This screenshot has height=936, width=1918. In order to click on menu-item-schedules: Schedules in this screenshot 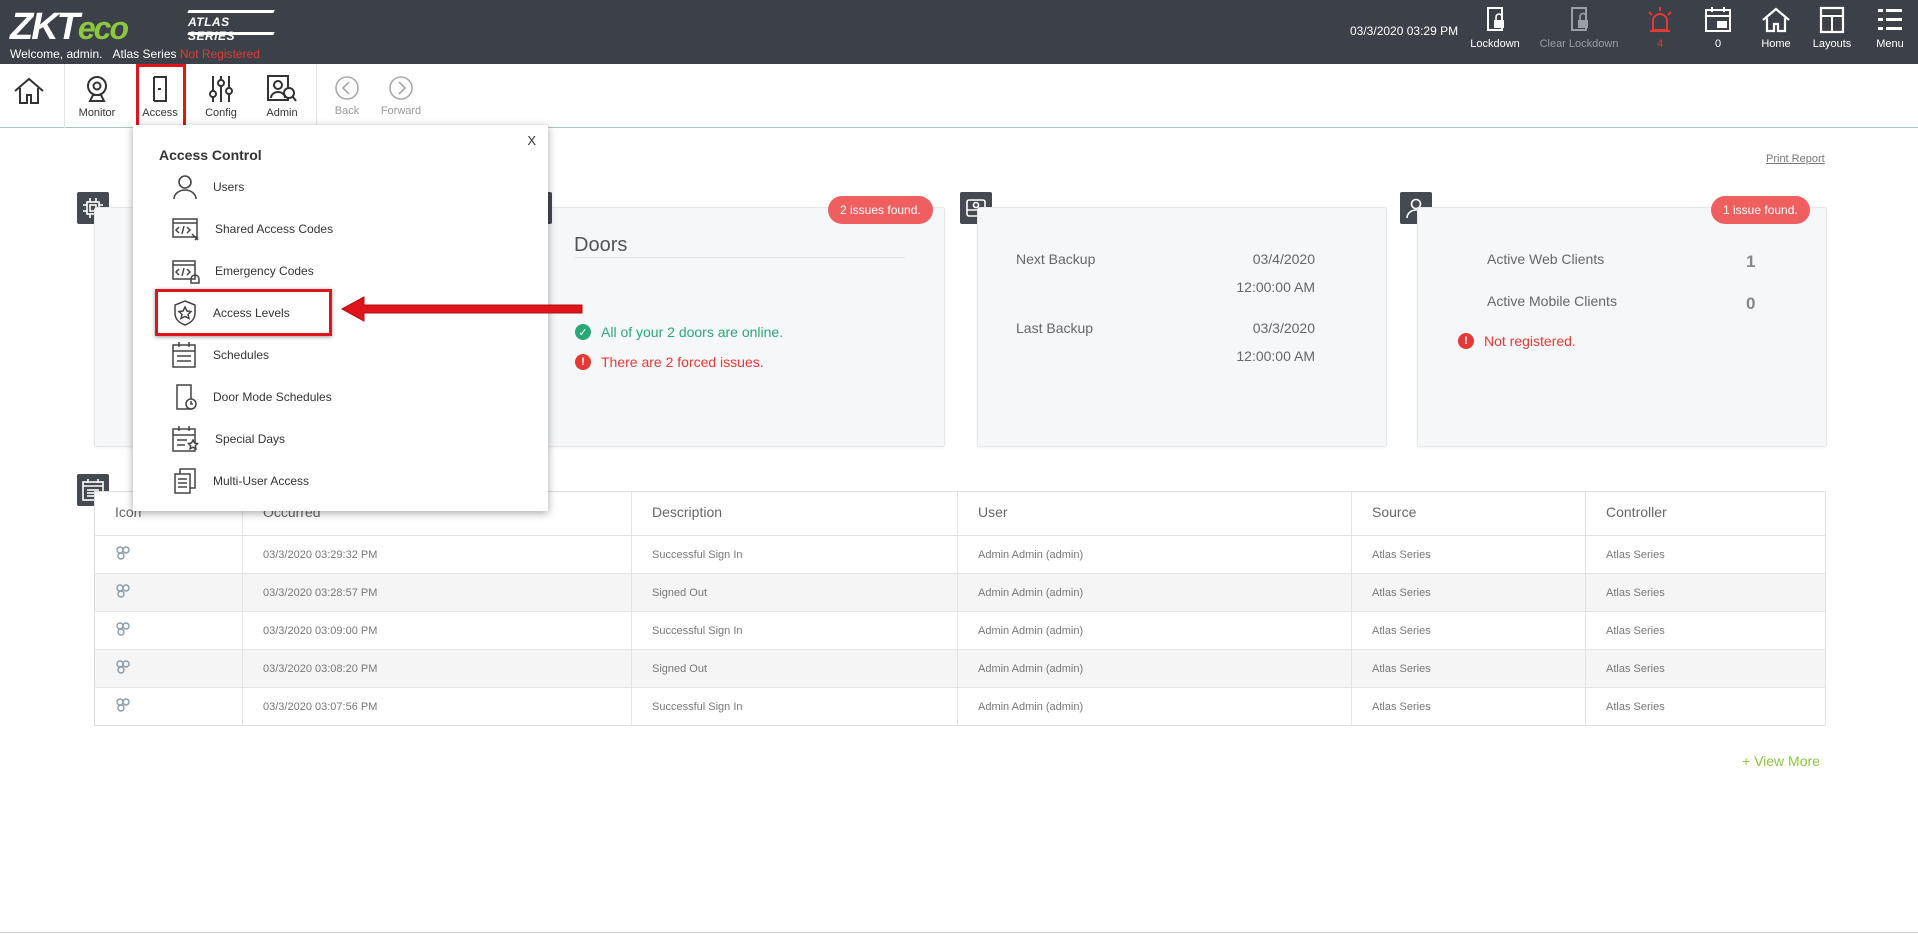, I will do `click(321, 355)`.